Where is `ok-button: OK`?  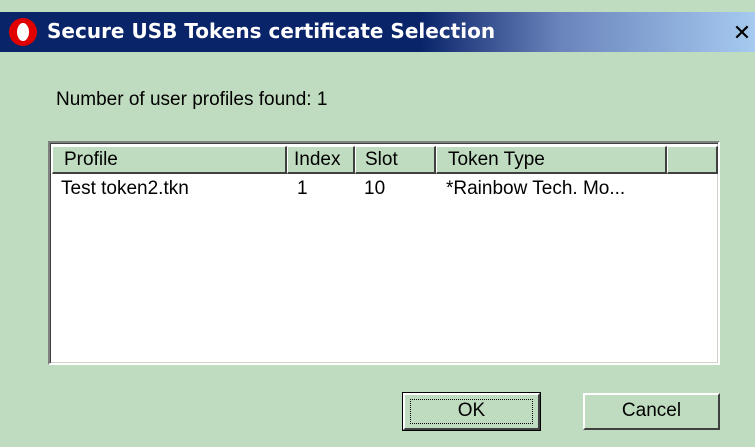
ok-button: OK is located at coordinates (471, 411).